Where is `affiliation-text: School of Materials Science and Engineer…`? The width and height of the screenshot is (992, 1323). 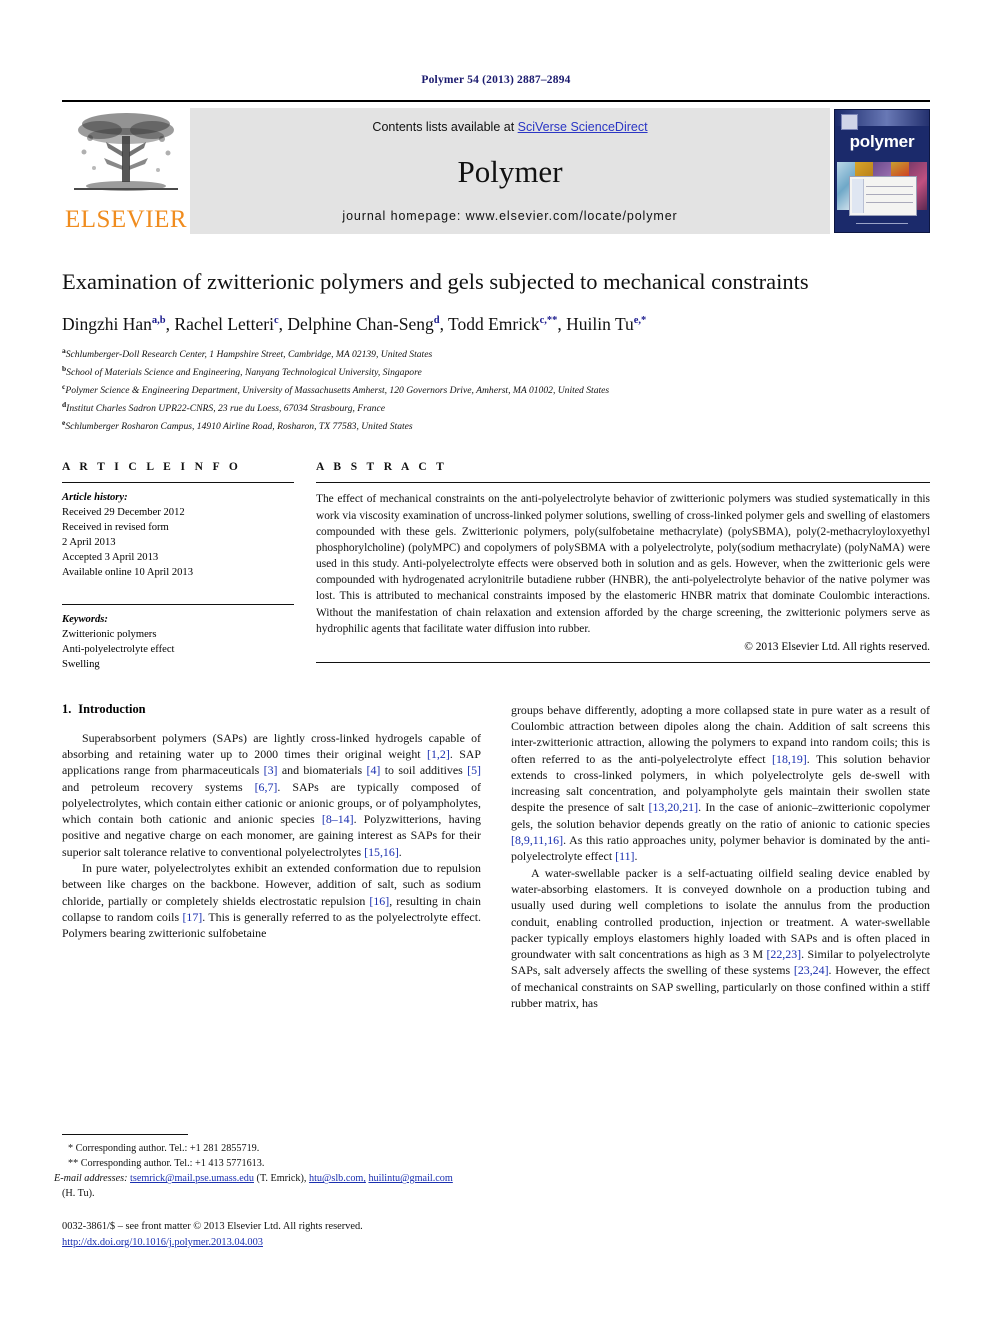 affiliation-text: School of Materials Science and Engineer… is located at coordinates (244, 373).